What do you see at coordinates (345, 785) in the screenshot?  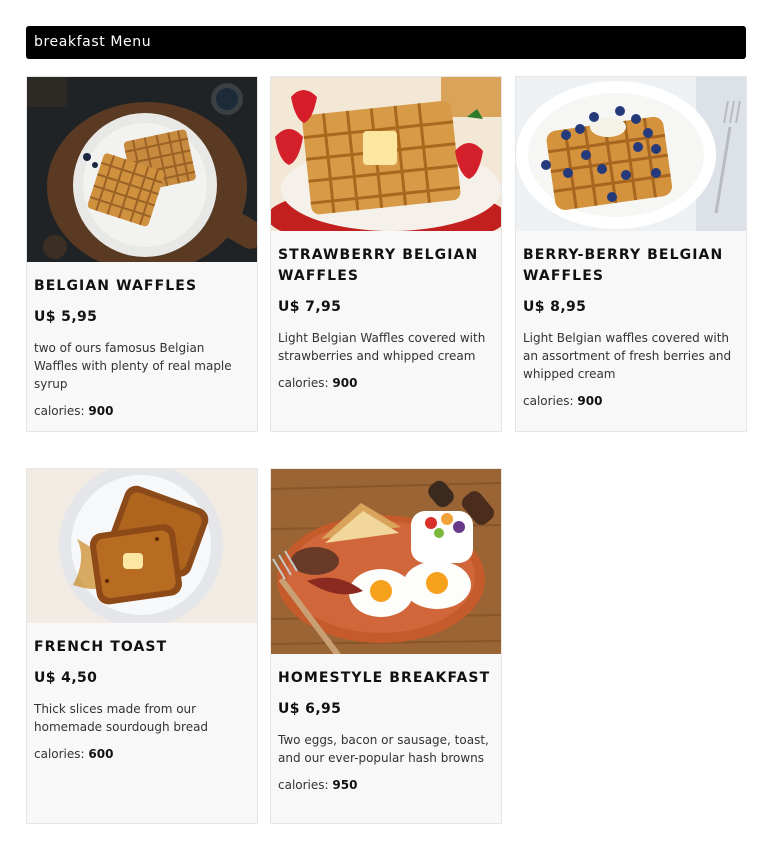 I see `calories-value: 950` at bounding box center [345, 785].